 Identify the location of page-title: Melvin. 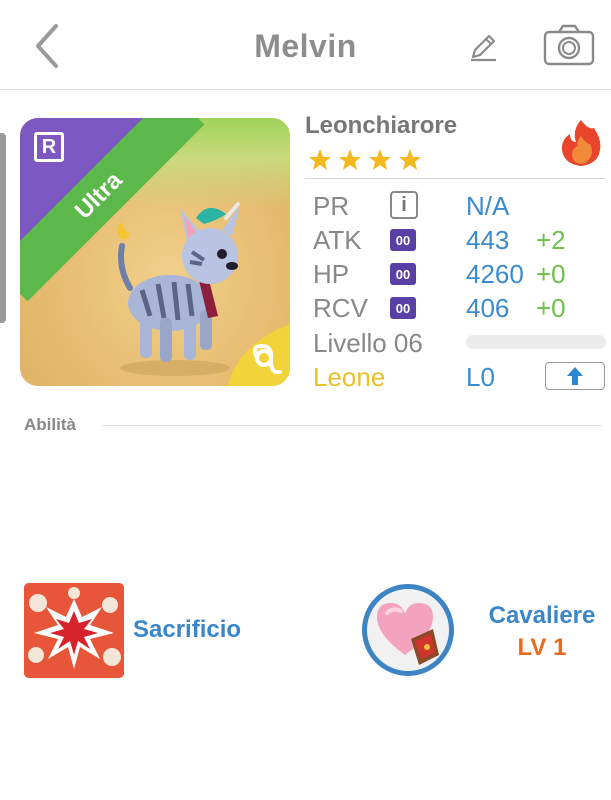
(305, 46).